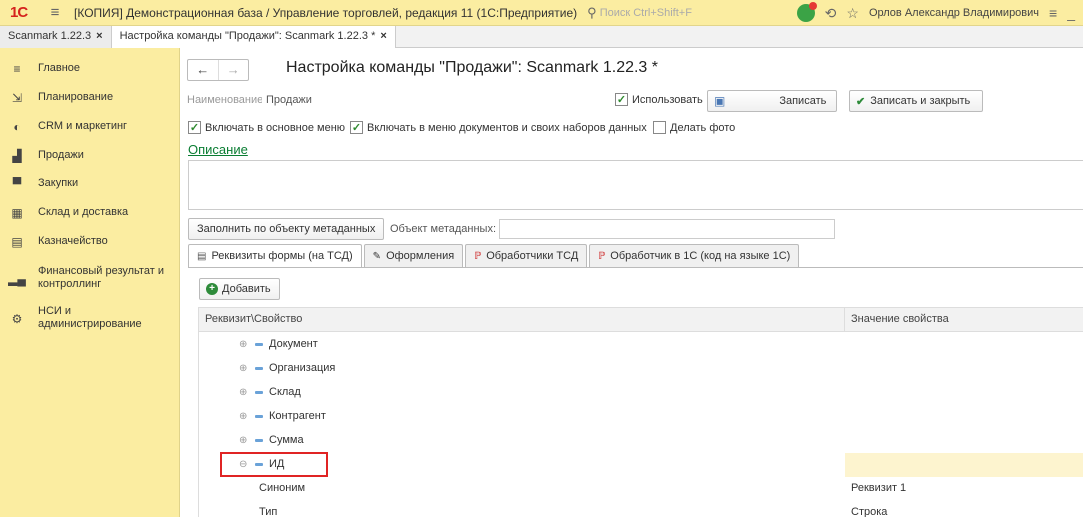  What do you see at coordinates (293, 344) in the screenshot?
I see `row-name: Документ` at bounding box center [293, 344].